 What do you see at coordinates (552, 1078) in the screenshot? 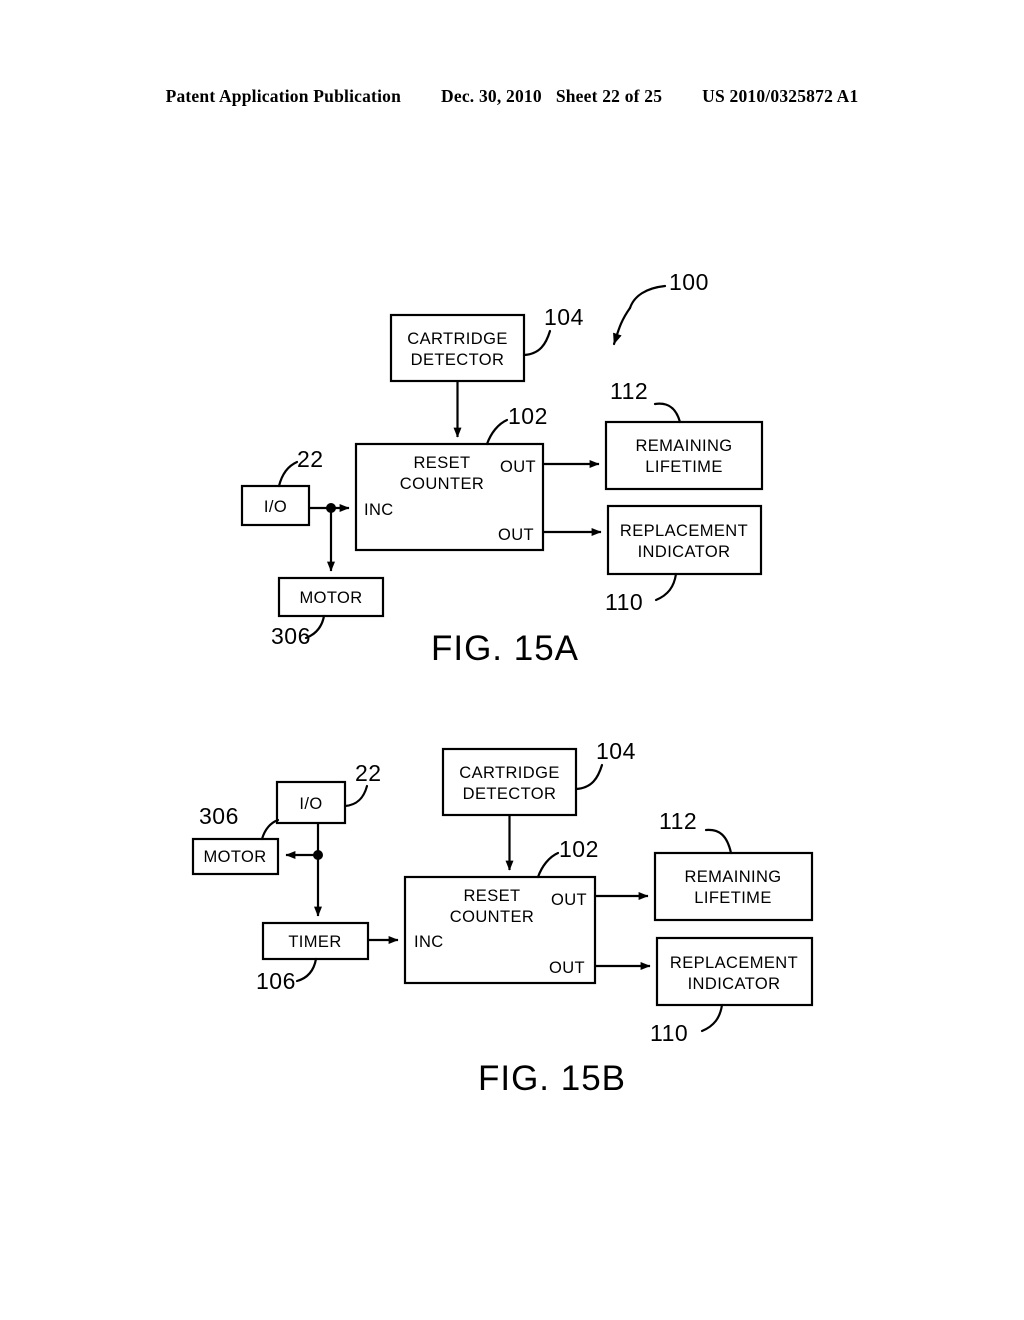
I see `fig15b-caption: FIG. 15B` at bounding box center [552, 1078].